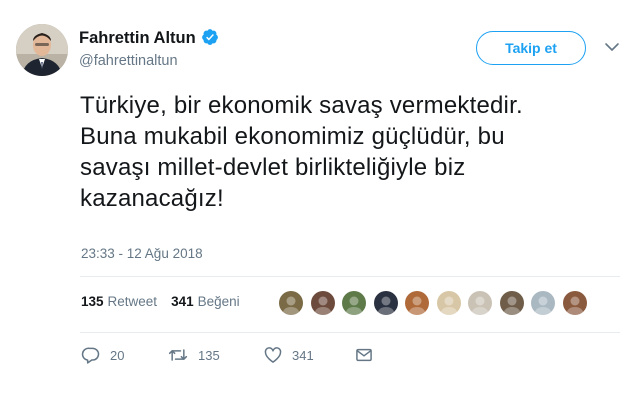  What do you see at coordinates (218, 301) in the screenshot?
I see `like-stat-label: Beğeni` at bounding box center [218, 301].